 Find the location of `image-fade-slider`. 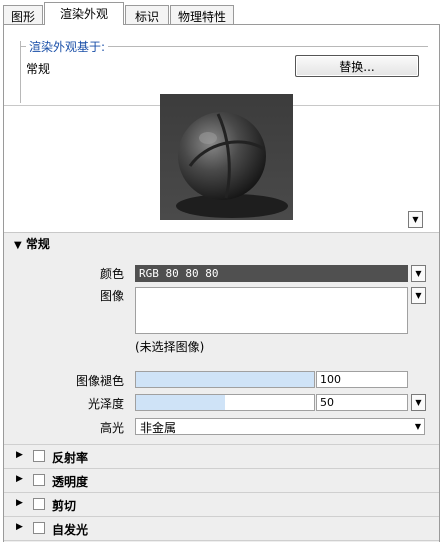

image-fade-slider is located at coordinates (225, 379).